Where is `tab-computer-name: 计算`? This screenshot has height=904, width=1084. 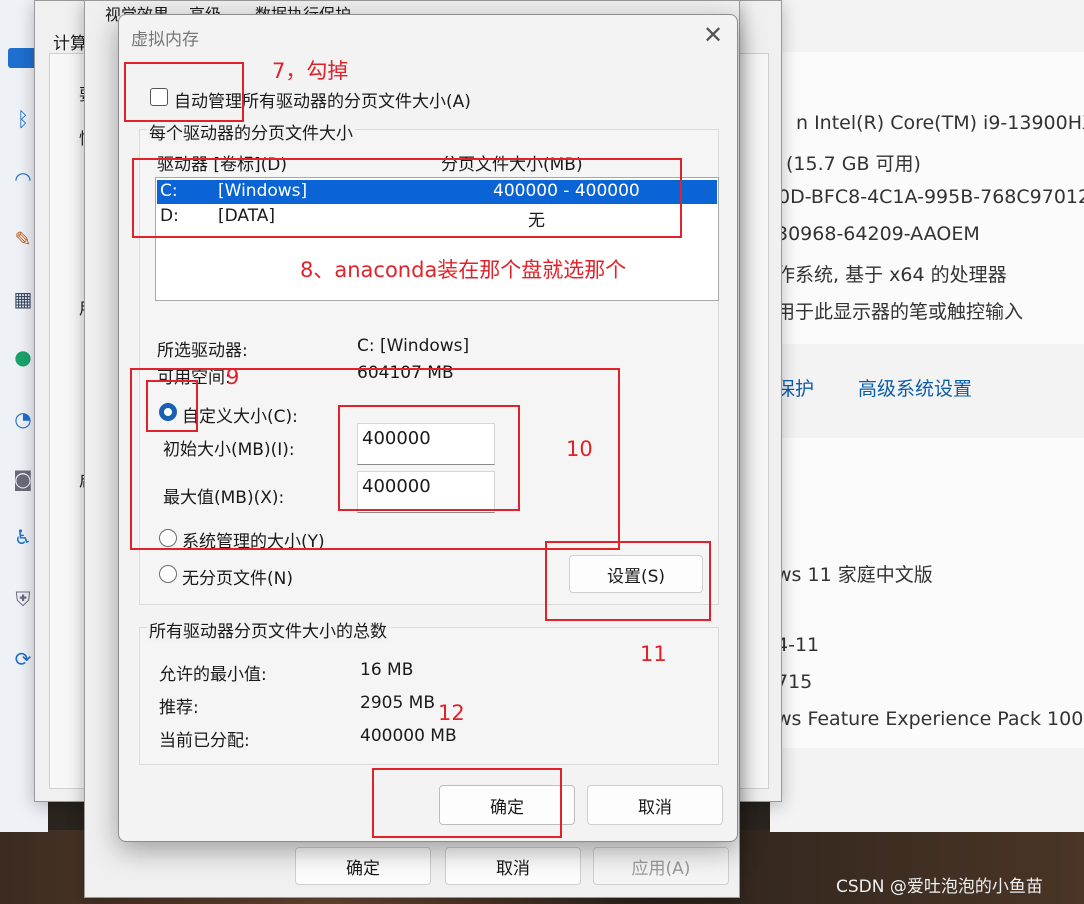
tab-computer-name: 计算 is located at coordinates (70, 41).